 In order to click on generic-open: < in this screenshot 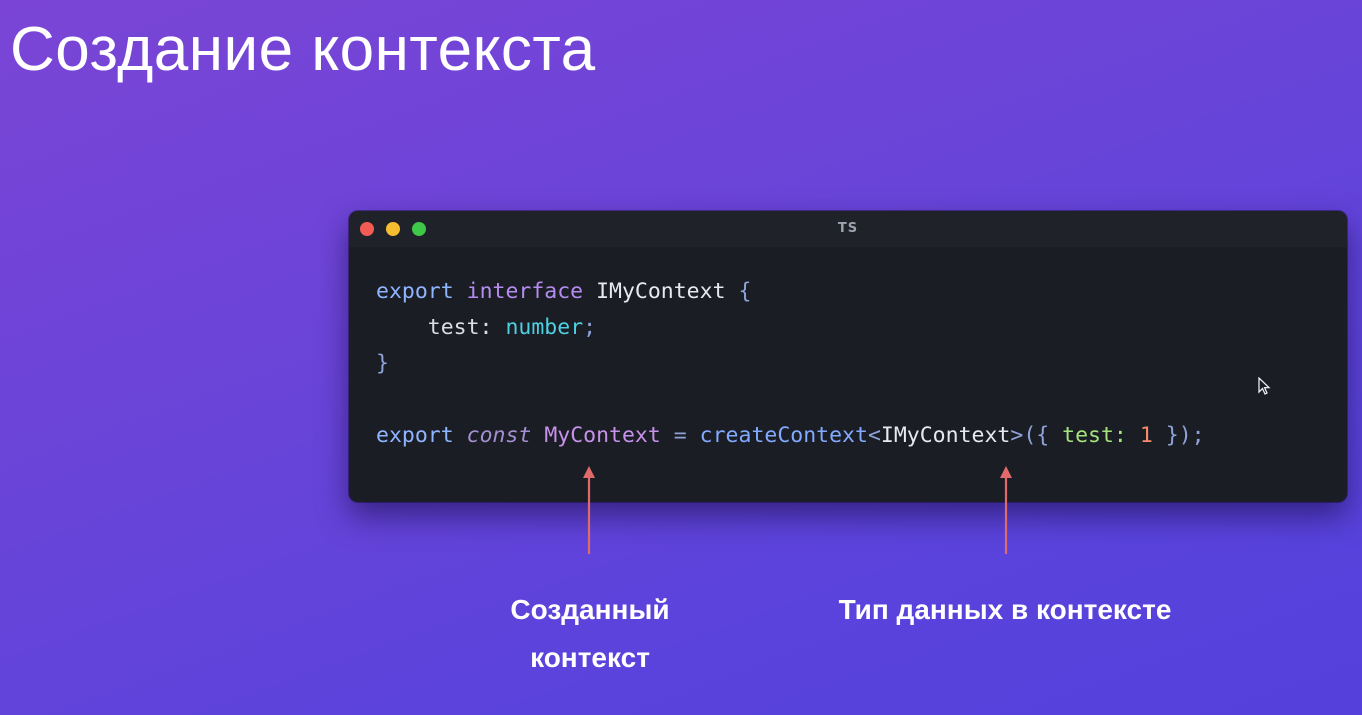, I will do `click(874, 435)`.